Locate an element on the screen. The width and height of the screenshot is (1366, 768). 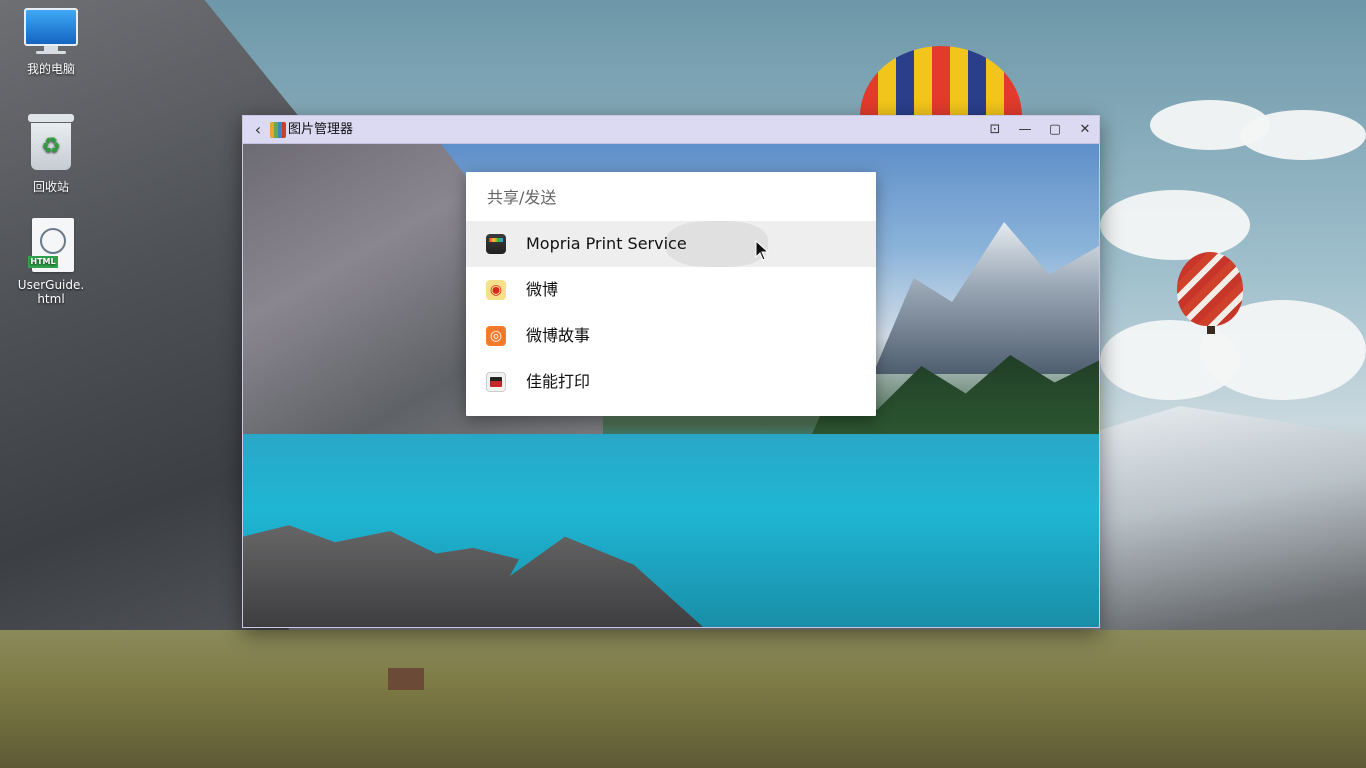
close-button: ✕ is located at coordinates (1085, 130).